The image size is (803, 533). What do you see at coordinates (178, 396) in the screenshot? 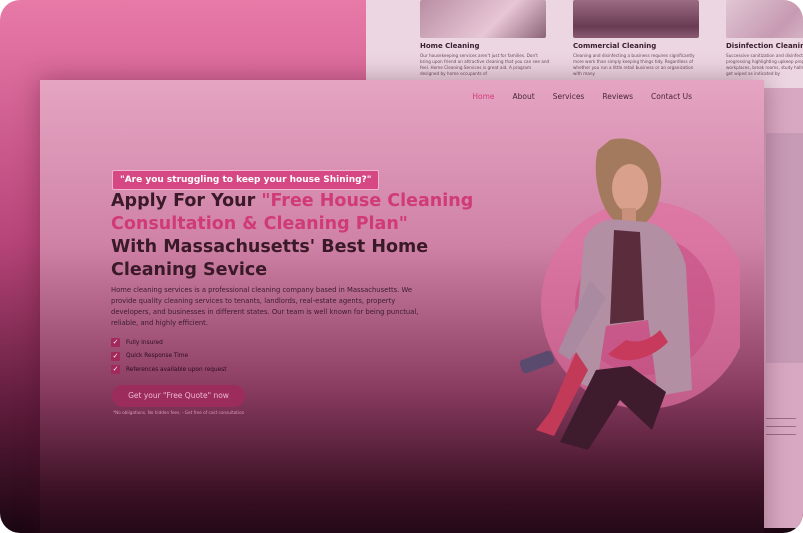
I see `free-quote-button: Get your "Free Quote" now` at bounding box center [178, 396].